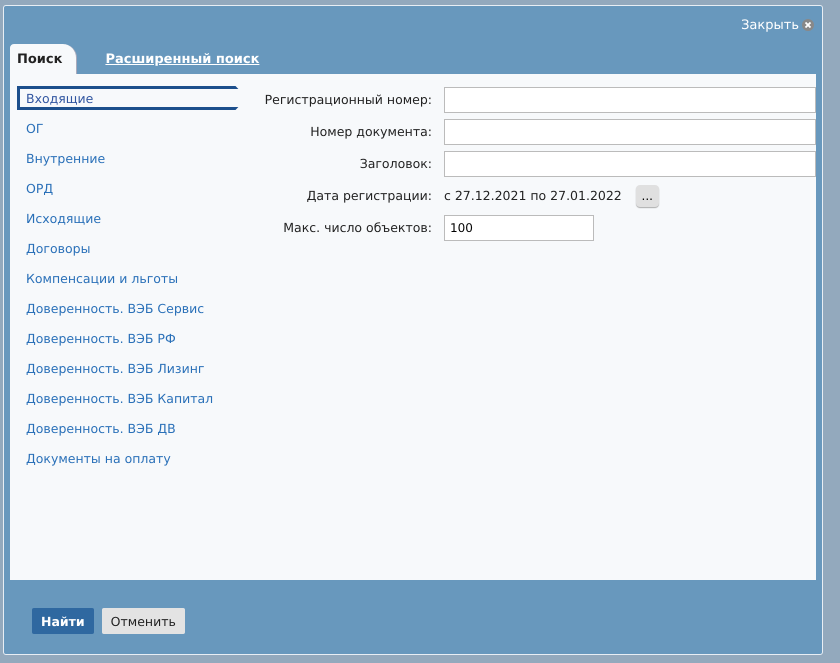 The width and height of the screenshot is (840, 663). Describe the element at coordinates (132, 308) in the screenshot. I see `category-item: Доверенность. ВЭБ Сервис` at that location.